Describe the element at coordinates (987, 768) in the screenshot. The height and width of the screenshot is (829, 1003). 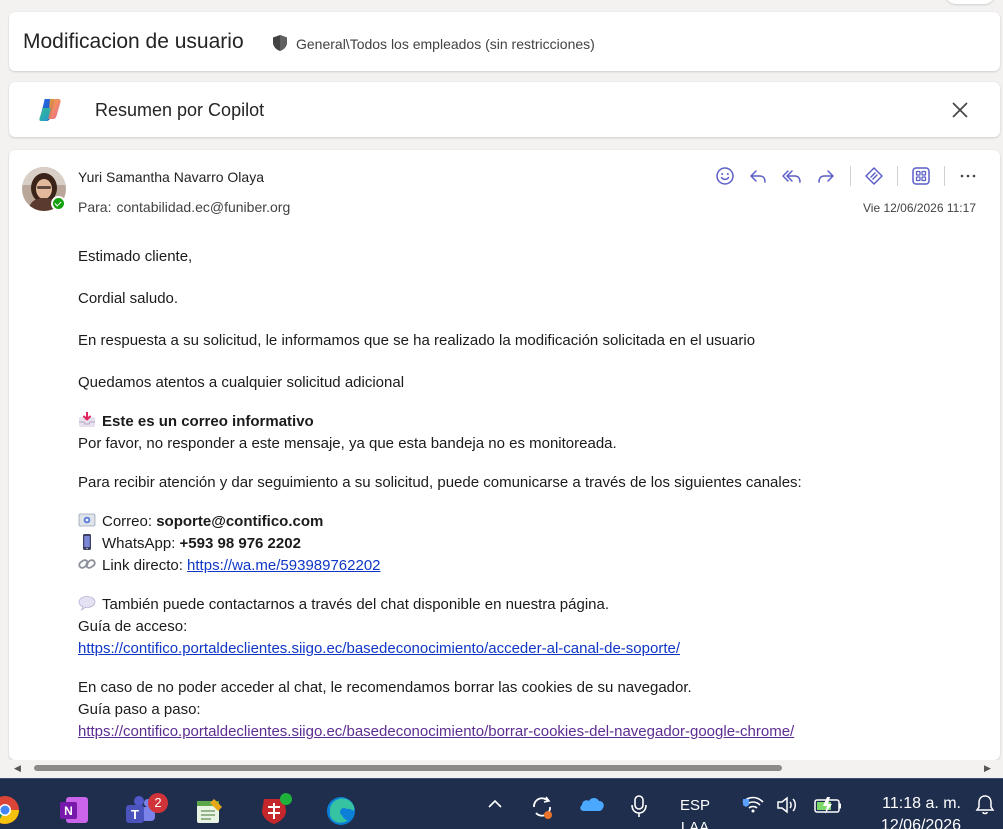
I see `scroll-right-icon: ▶` at that location.